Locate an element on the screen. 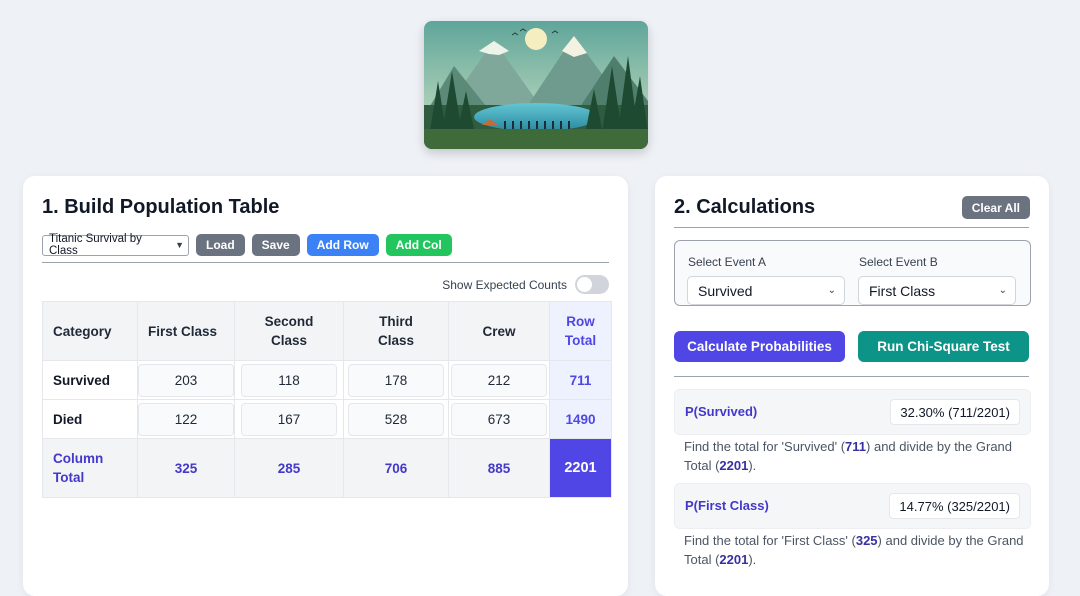 The width and height of the screenshot is (1080, 596). cell-input: 528 is located at coordinates (396, 419).